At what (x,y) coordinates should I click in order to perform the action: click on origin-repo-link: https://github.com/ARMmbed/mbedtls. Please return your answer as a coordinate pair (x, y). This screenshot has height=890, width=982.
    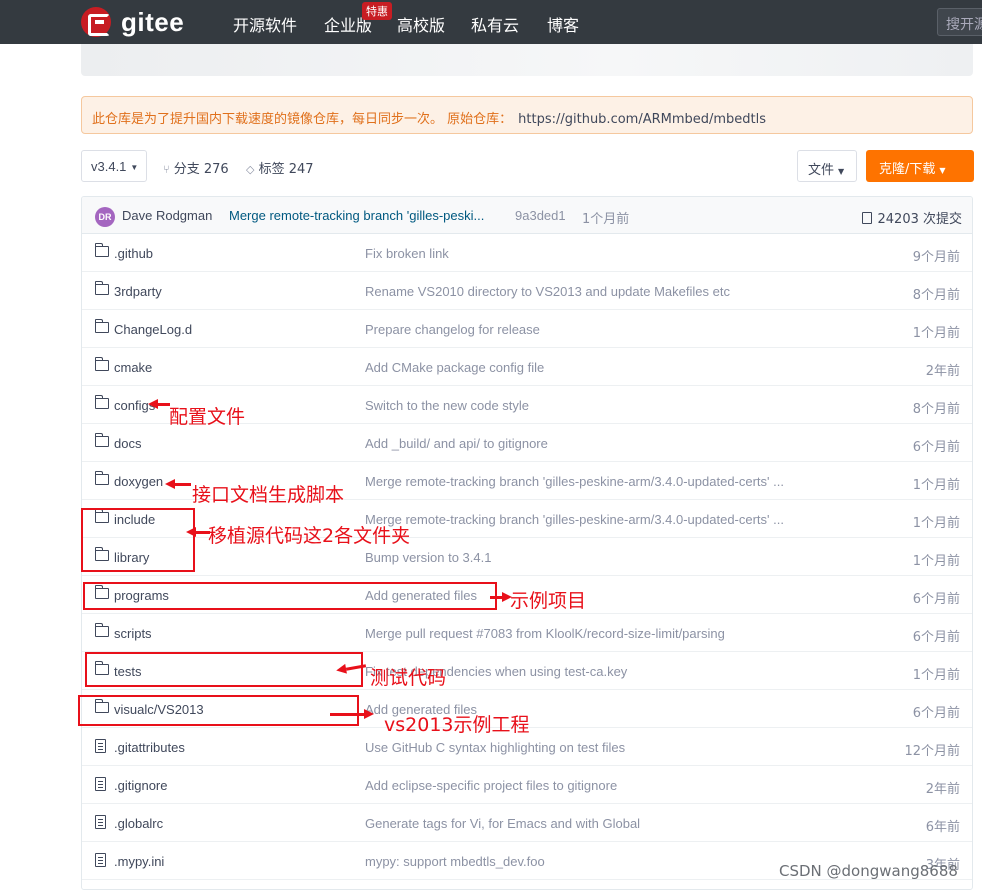
    Looking at the image, I should click on (642, 119).